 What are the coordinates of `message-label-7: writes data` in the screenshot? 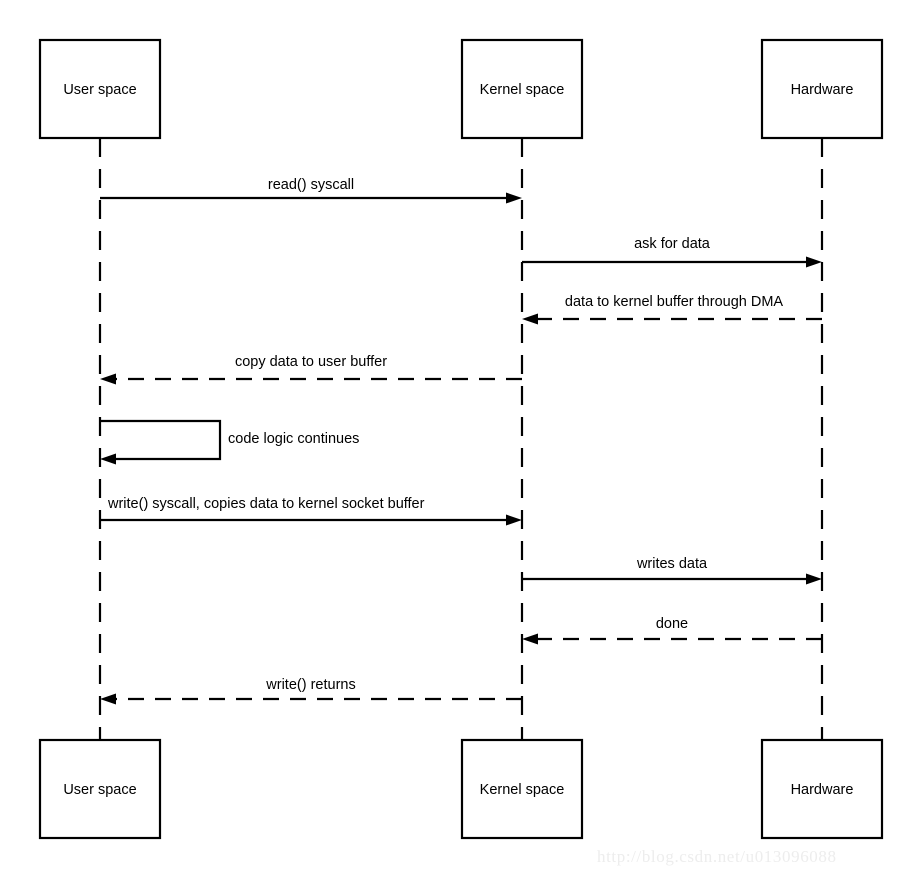 It's located at (672, 564).